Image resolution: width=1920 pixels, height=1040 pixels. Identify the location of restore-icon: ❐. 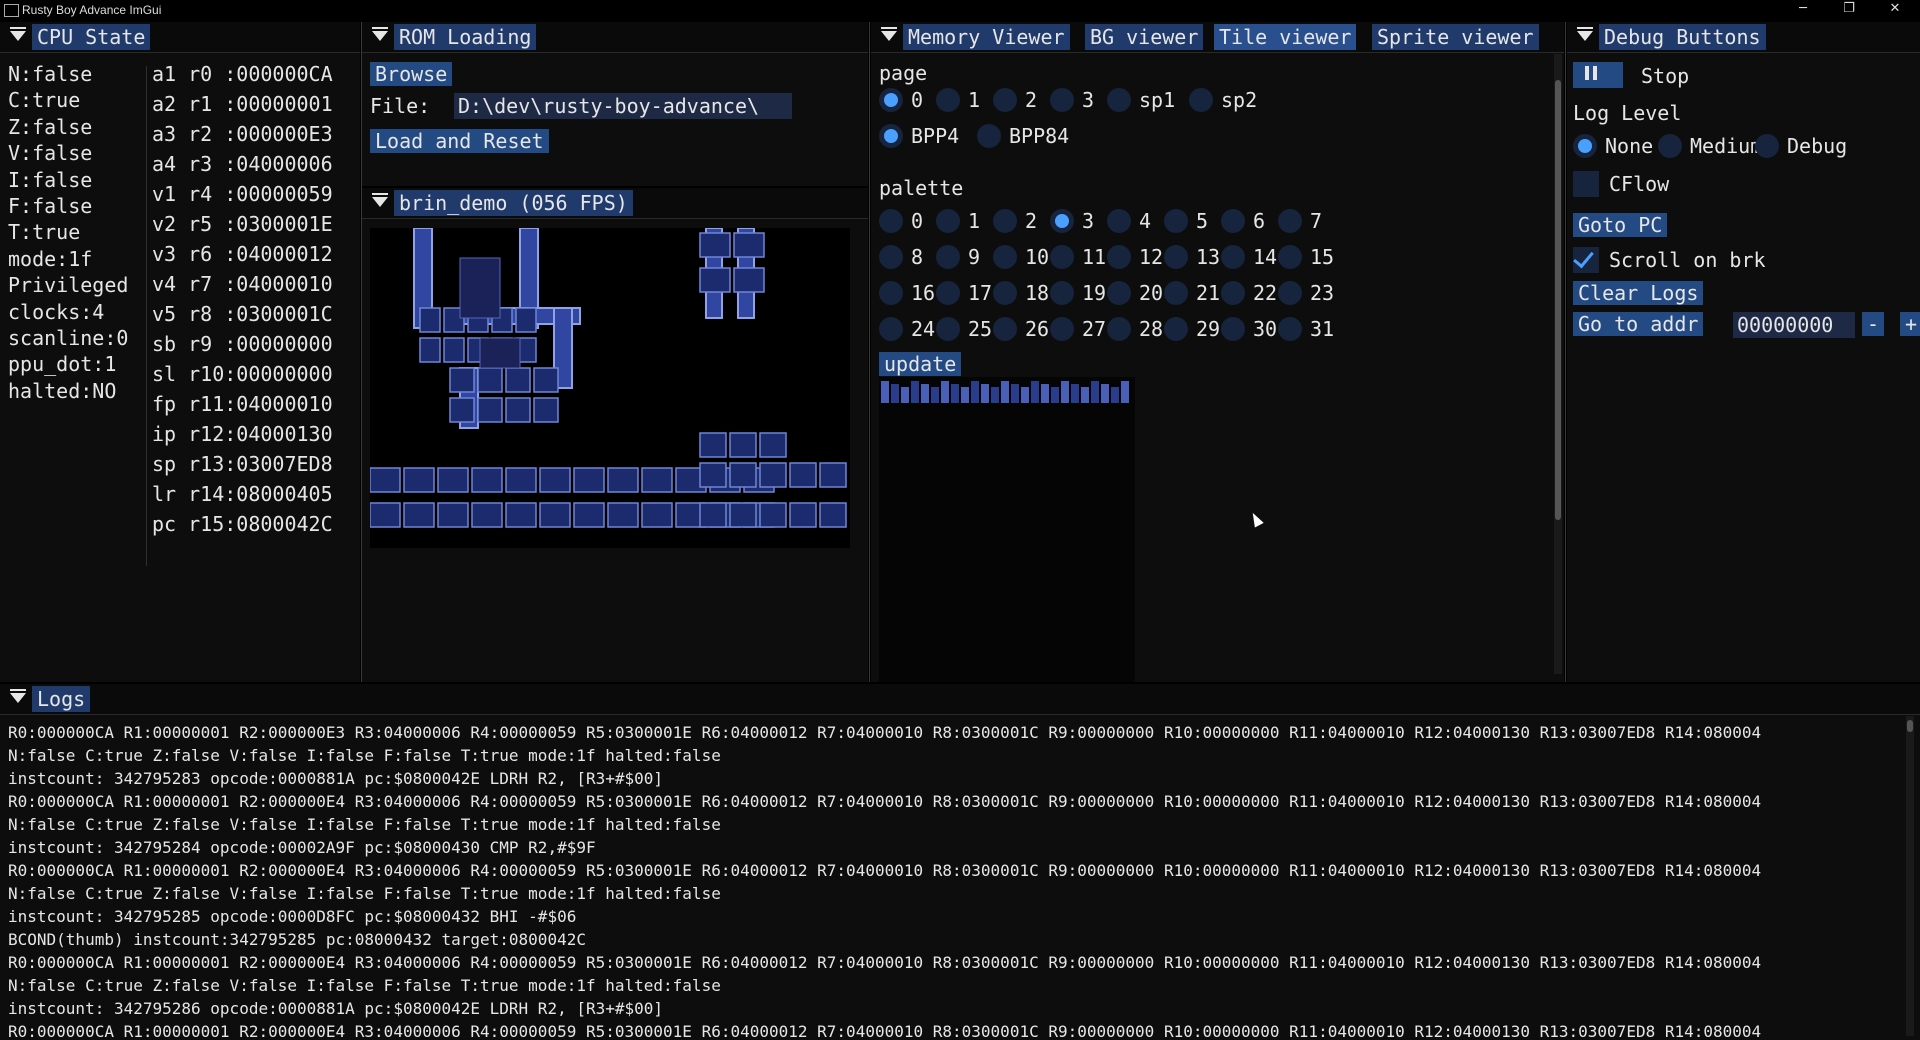
(1849, 8).